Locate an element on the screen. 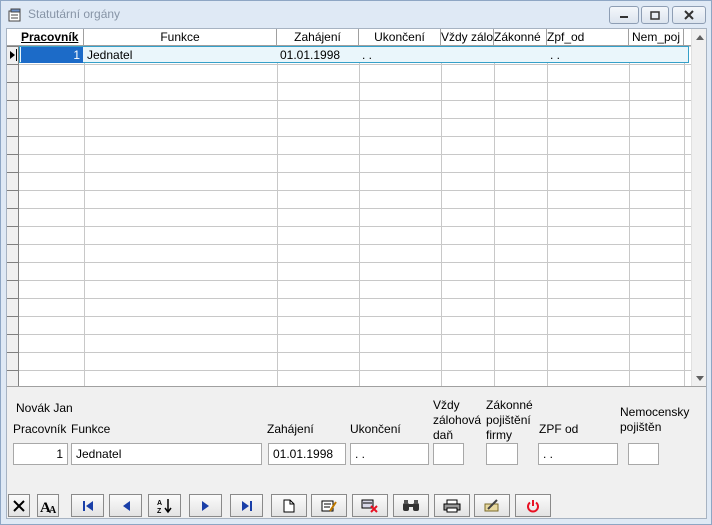 The image size is (712, 525). close-icon is located at coordinates (19, 505).